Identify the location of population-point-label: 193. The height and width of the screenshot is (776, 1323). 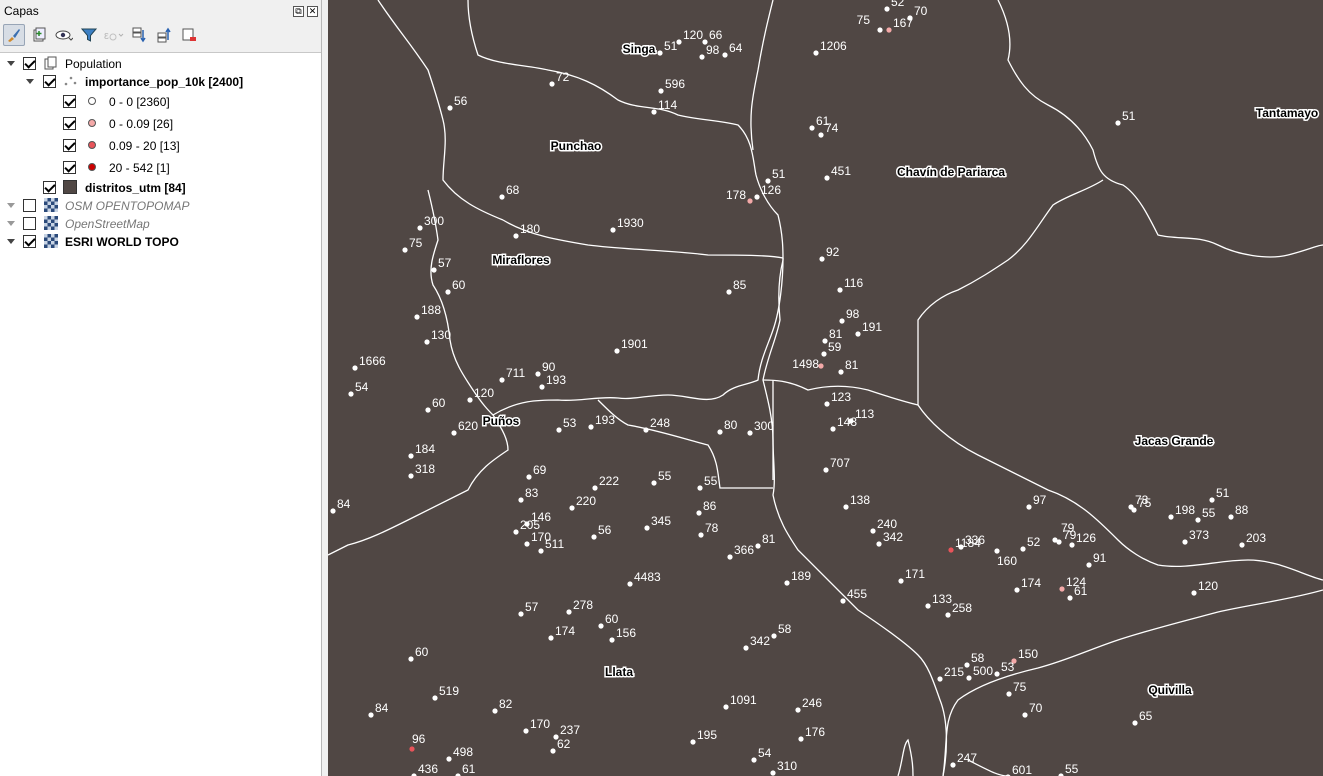
(605, 420).